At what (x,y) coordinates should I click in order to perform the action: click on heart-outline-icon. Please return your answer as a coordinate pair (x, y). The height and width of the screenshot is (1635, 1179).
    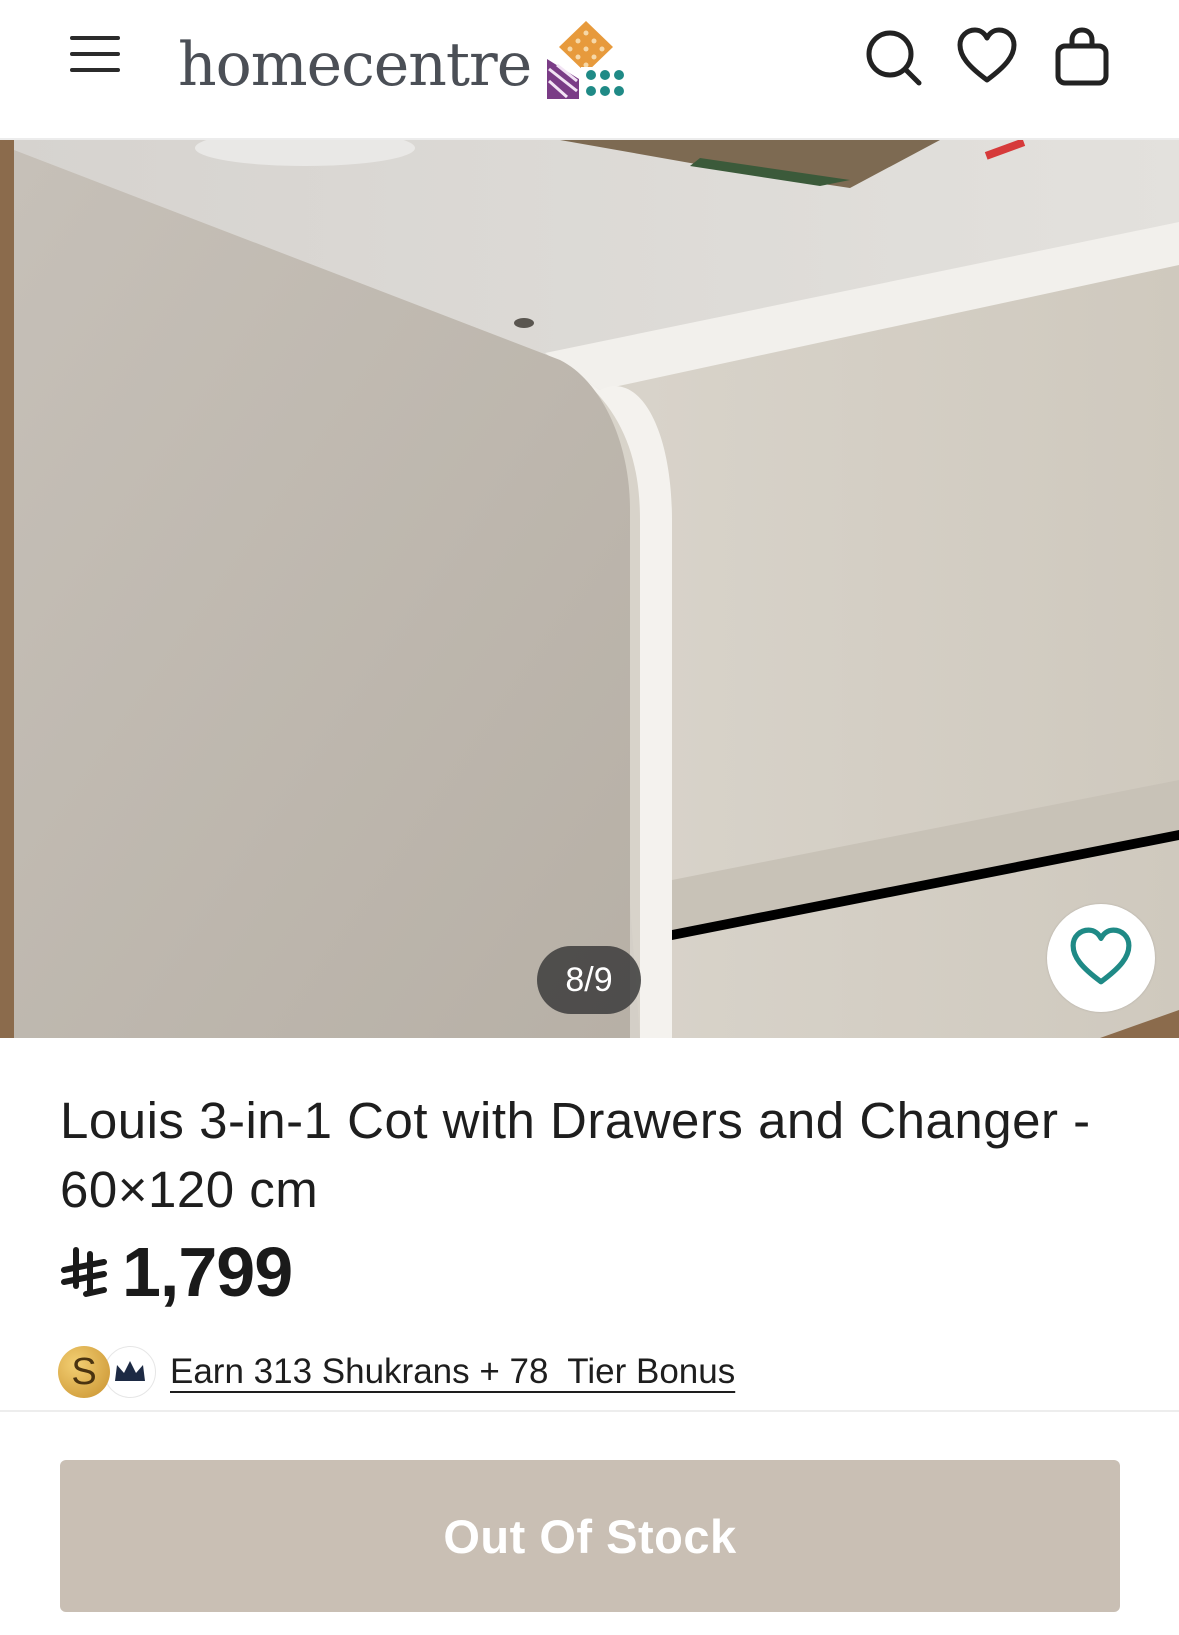
    Looking at the image, I should click on (1101, 956).